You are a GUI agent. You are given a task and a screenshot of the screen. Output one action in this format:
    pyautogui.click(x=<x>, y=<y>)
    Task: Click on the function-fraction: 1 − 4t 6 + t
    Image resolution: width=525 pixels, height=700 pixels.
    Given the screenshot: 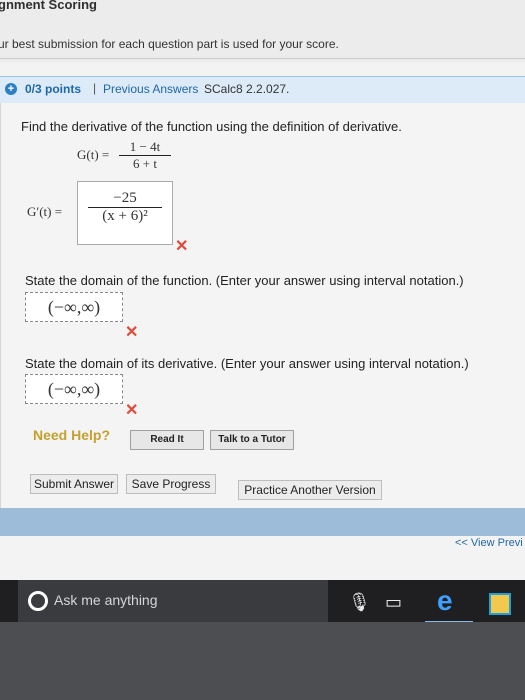 What is the action you would take?
    pyautogui.click(x=145, y=155)
    